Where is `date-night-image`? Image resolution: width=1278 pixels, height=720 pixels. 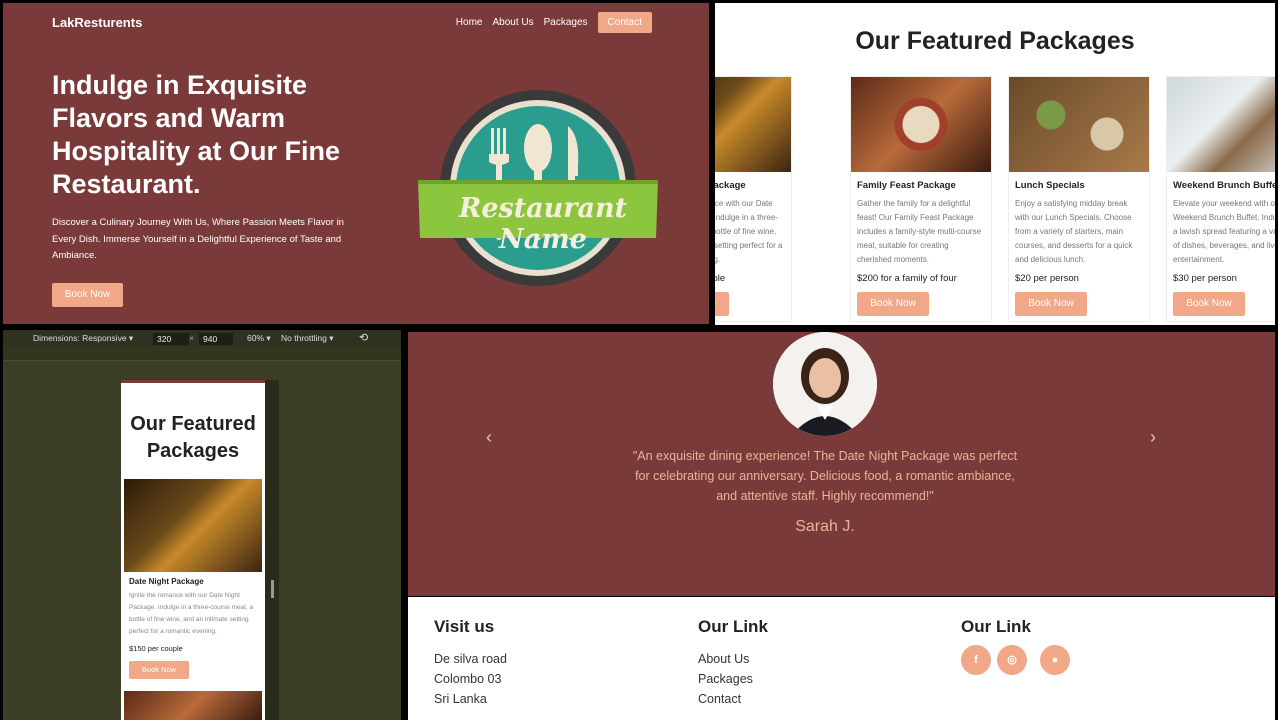 date-night-image is located at coordinates (753, 124).